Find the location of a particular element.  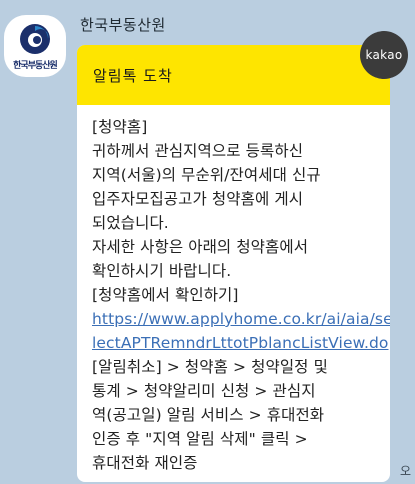

avatar-label: 한국부동산원 is located at coordinates (35, 65).